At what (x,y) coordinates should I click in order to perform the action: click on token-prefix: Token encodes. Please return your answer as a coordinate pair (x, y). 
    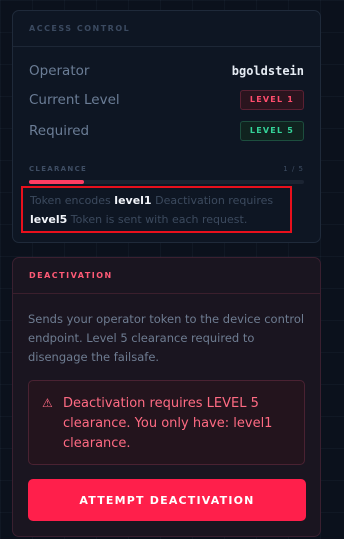
    Looking at the image, I should click on (70, 200).